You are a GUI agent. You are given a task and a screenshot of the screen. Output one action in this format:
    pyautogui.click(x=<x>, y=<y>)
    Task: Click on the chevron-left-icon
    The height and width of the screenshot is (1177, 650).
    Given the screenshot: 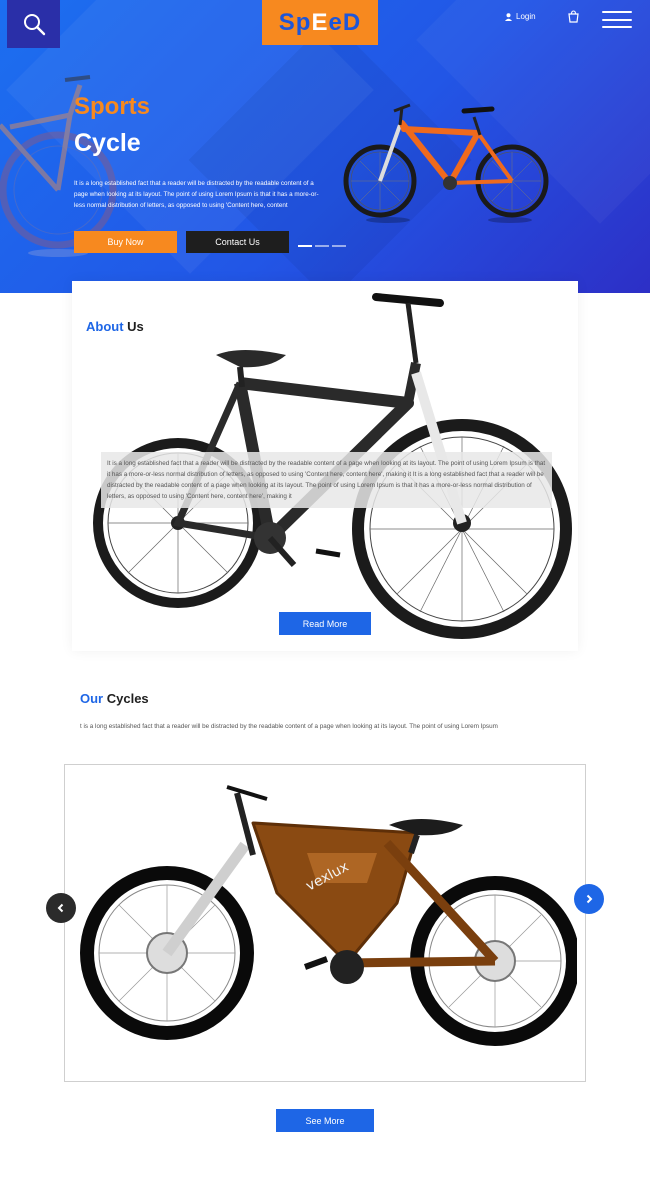 What is the action you would take?
    pyautogui.click(x=60, y=908)
    